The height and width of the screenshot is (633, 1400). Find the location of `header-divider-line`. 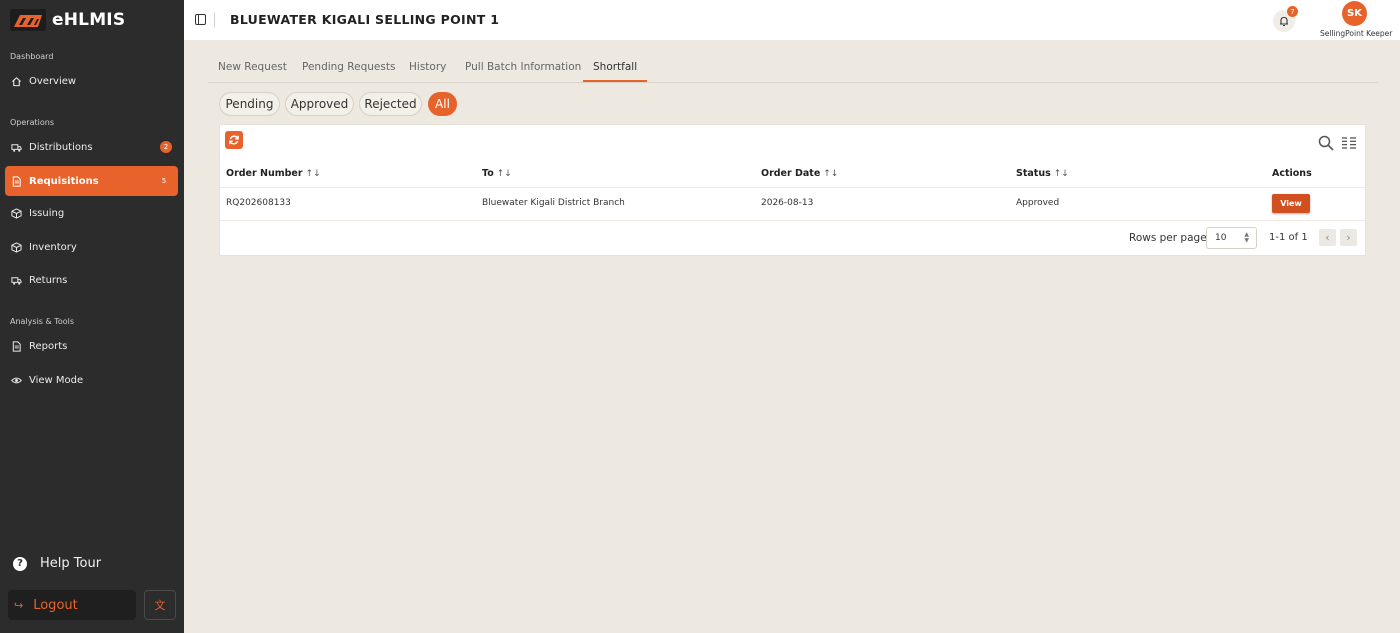

header-divider-line is located at coordinates (792, 187).